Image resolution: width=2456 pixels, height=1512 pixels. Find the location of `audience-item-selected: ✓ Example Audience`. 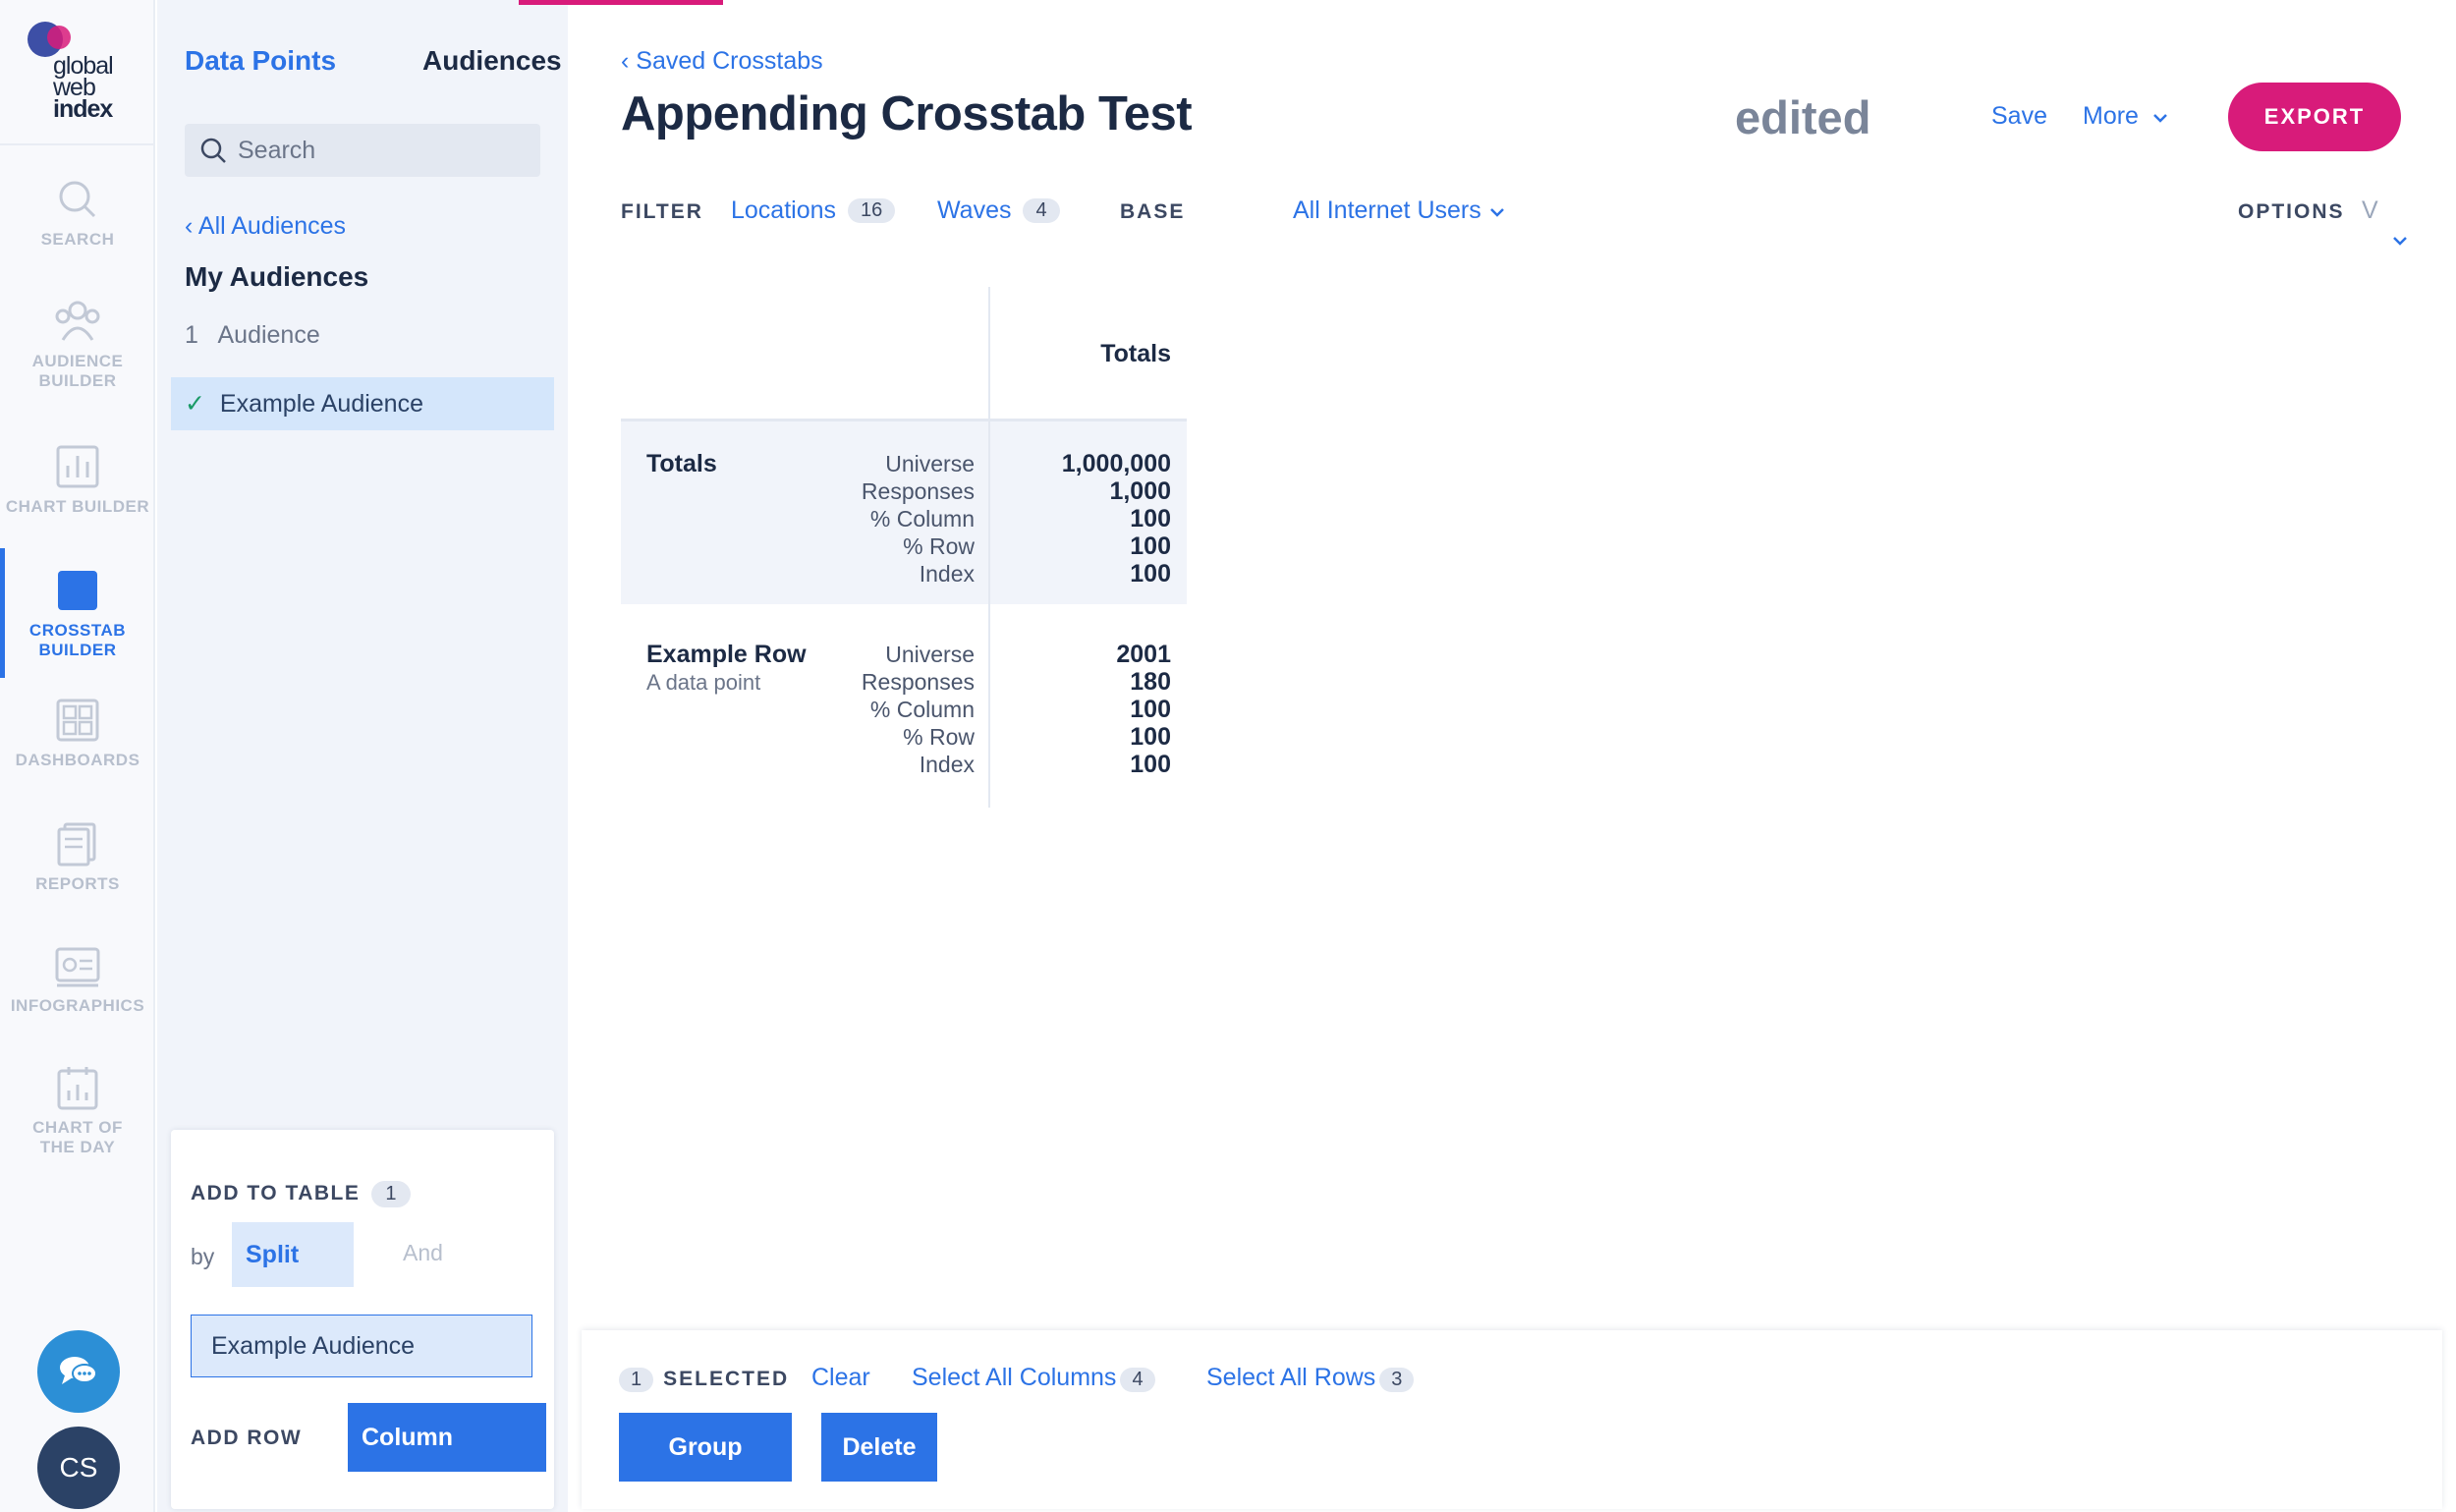

audience-item-selected: ✓ Example Audience is located at coordinates (362, 403).